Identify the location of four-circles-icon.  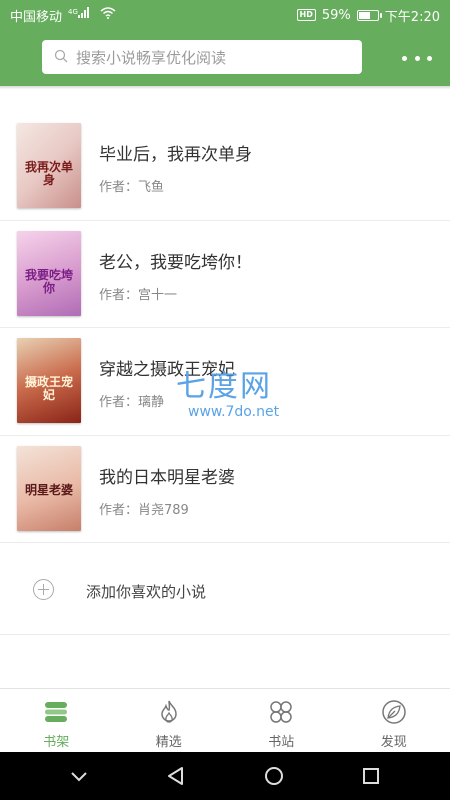
(281, 712).